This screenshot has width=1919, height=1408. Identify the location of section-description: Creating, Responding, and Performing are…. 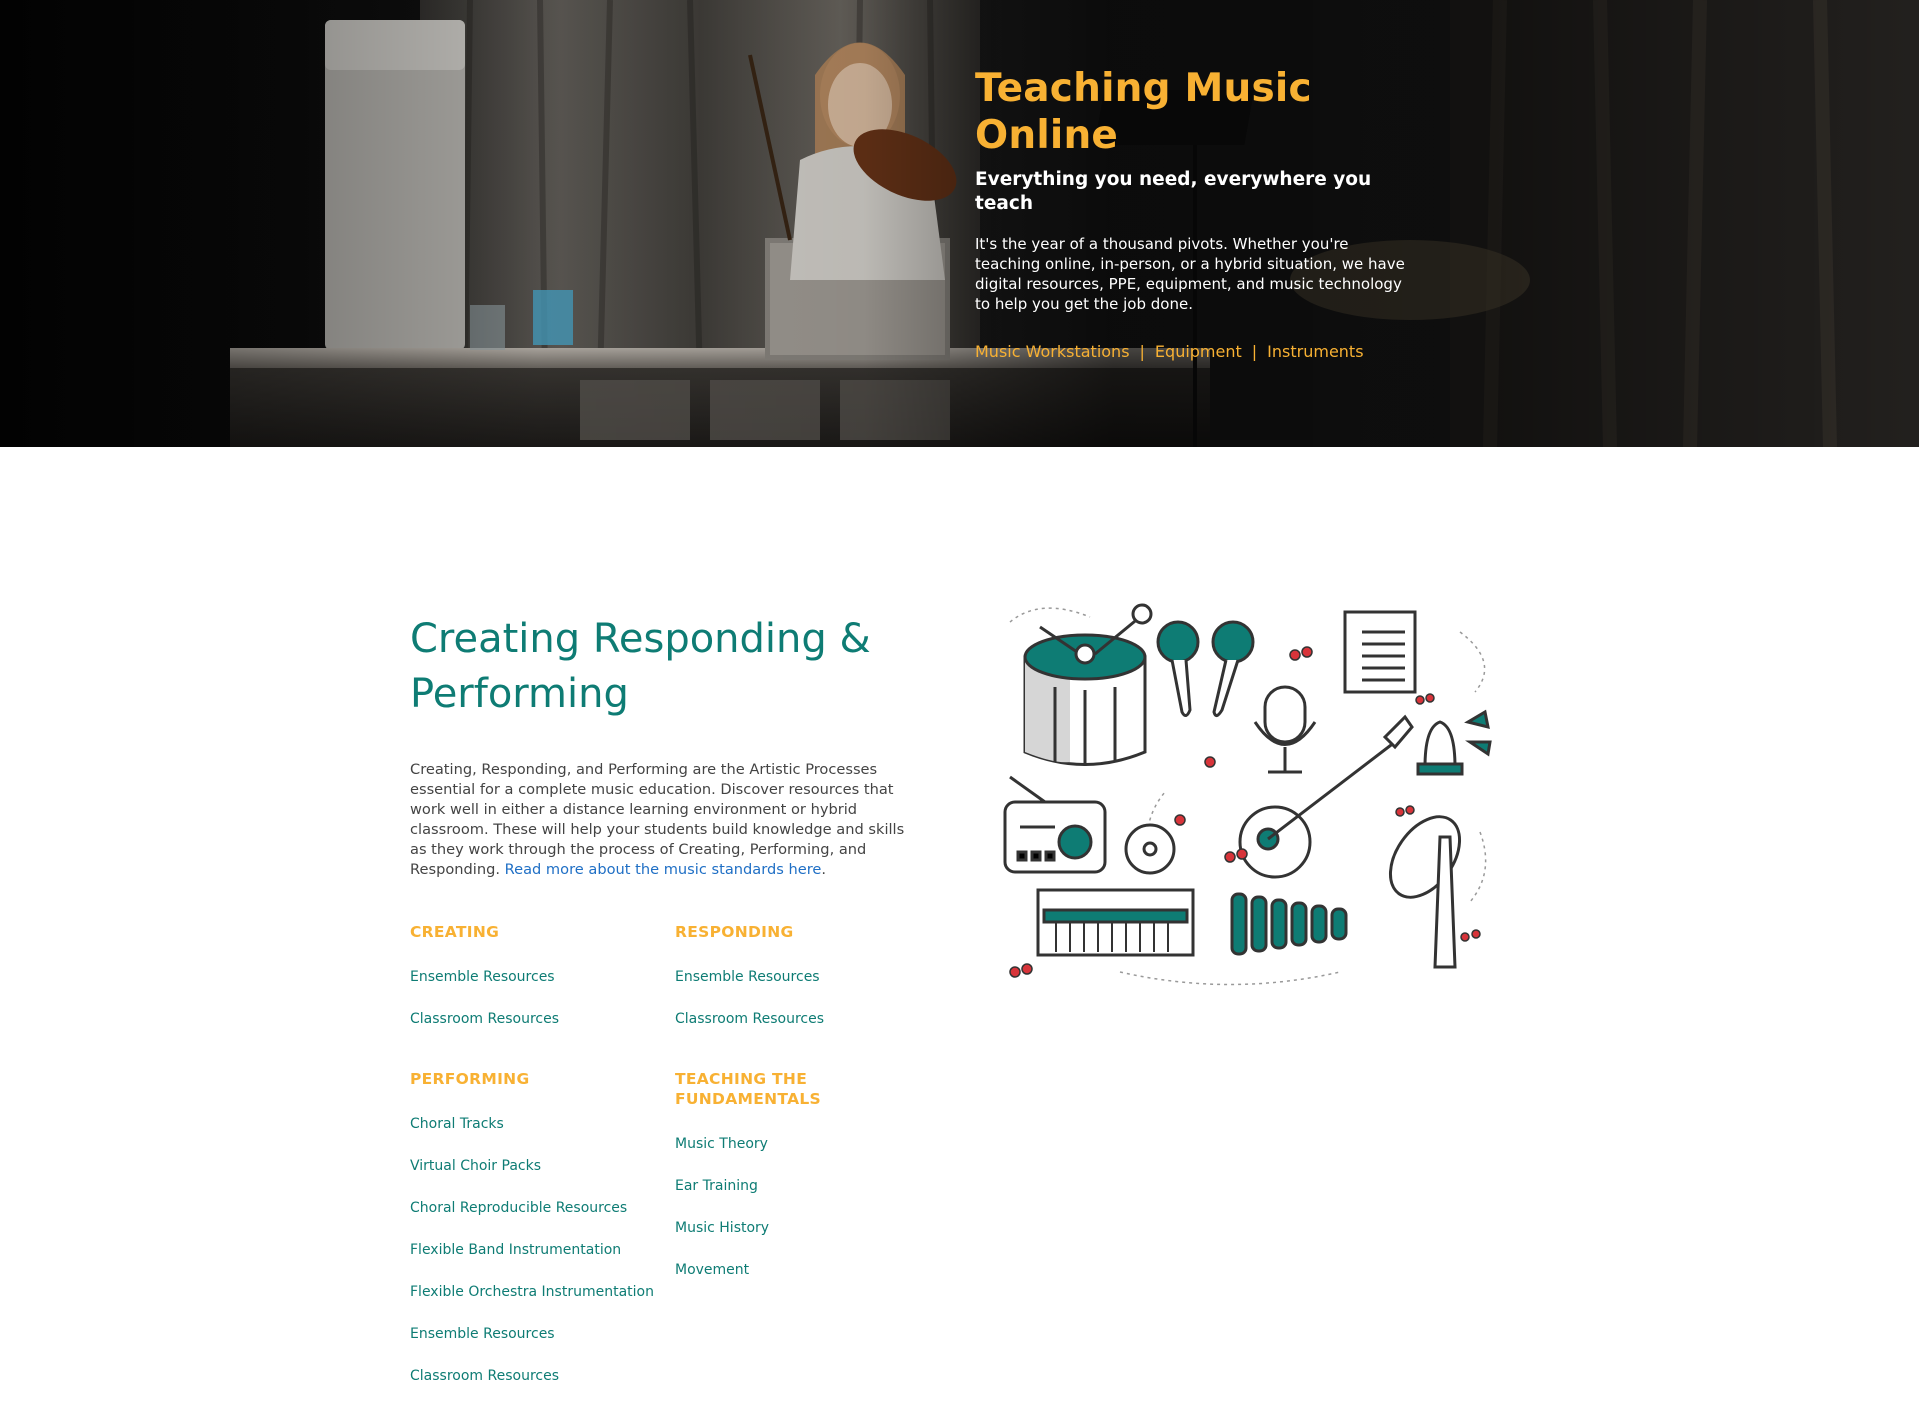
(667, 820).